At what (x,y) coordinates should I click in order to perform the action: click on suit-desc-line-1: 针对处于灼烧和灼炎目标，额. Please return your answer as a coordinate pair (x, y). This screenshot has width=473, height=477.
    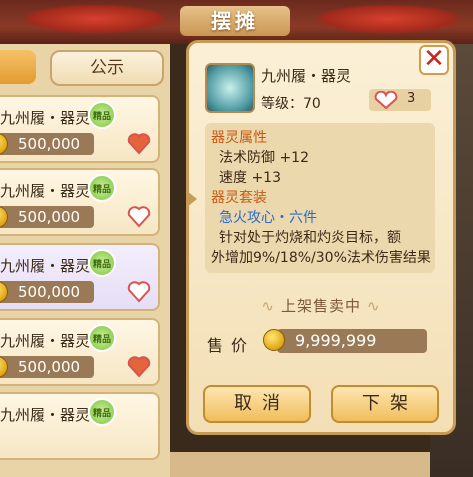
    Looking at the image, I should click on (310, 238).